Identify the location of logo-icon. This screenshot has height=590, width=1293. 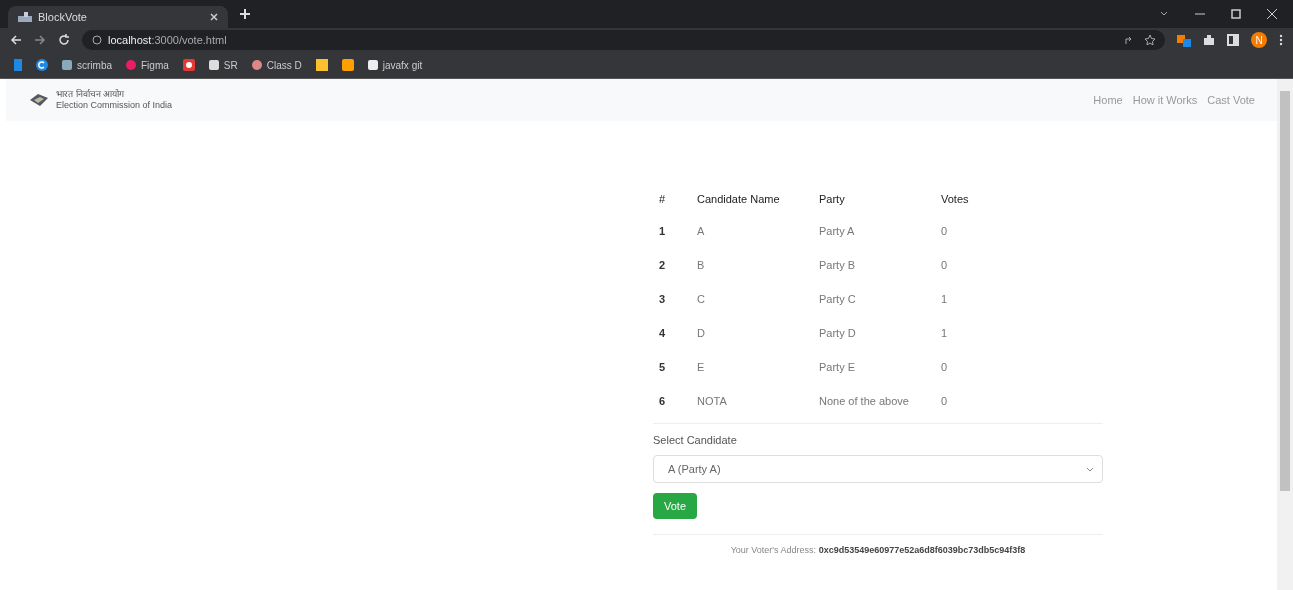
(39, 100).